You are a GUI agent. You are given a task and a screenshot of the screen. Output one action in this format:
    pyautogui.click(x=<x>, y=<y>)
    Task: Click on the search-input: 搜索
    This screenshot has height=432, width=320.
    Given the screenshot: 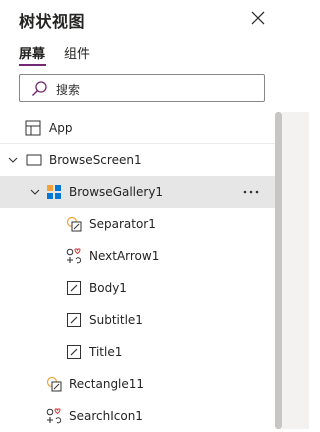 What is the action you would take?
    pyautogui.click(x=142, y=88)
    